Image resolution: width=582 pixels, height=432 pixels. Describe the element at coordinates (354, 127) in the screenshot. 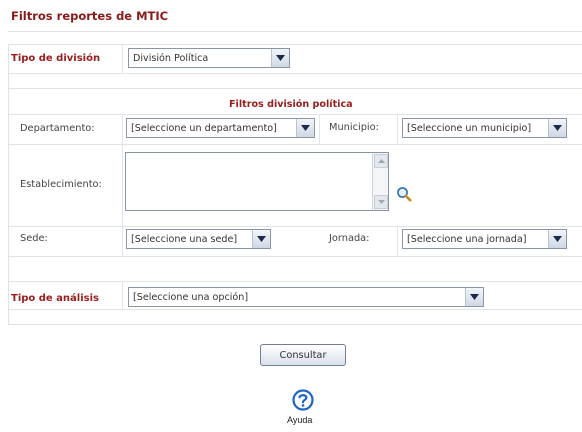

I see `municipio-label: Municipio:` at that location.